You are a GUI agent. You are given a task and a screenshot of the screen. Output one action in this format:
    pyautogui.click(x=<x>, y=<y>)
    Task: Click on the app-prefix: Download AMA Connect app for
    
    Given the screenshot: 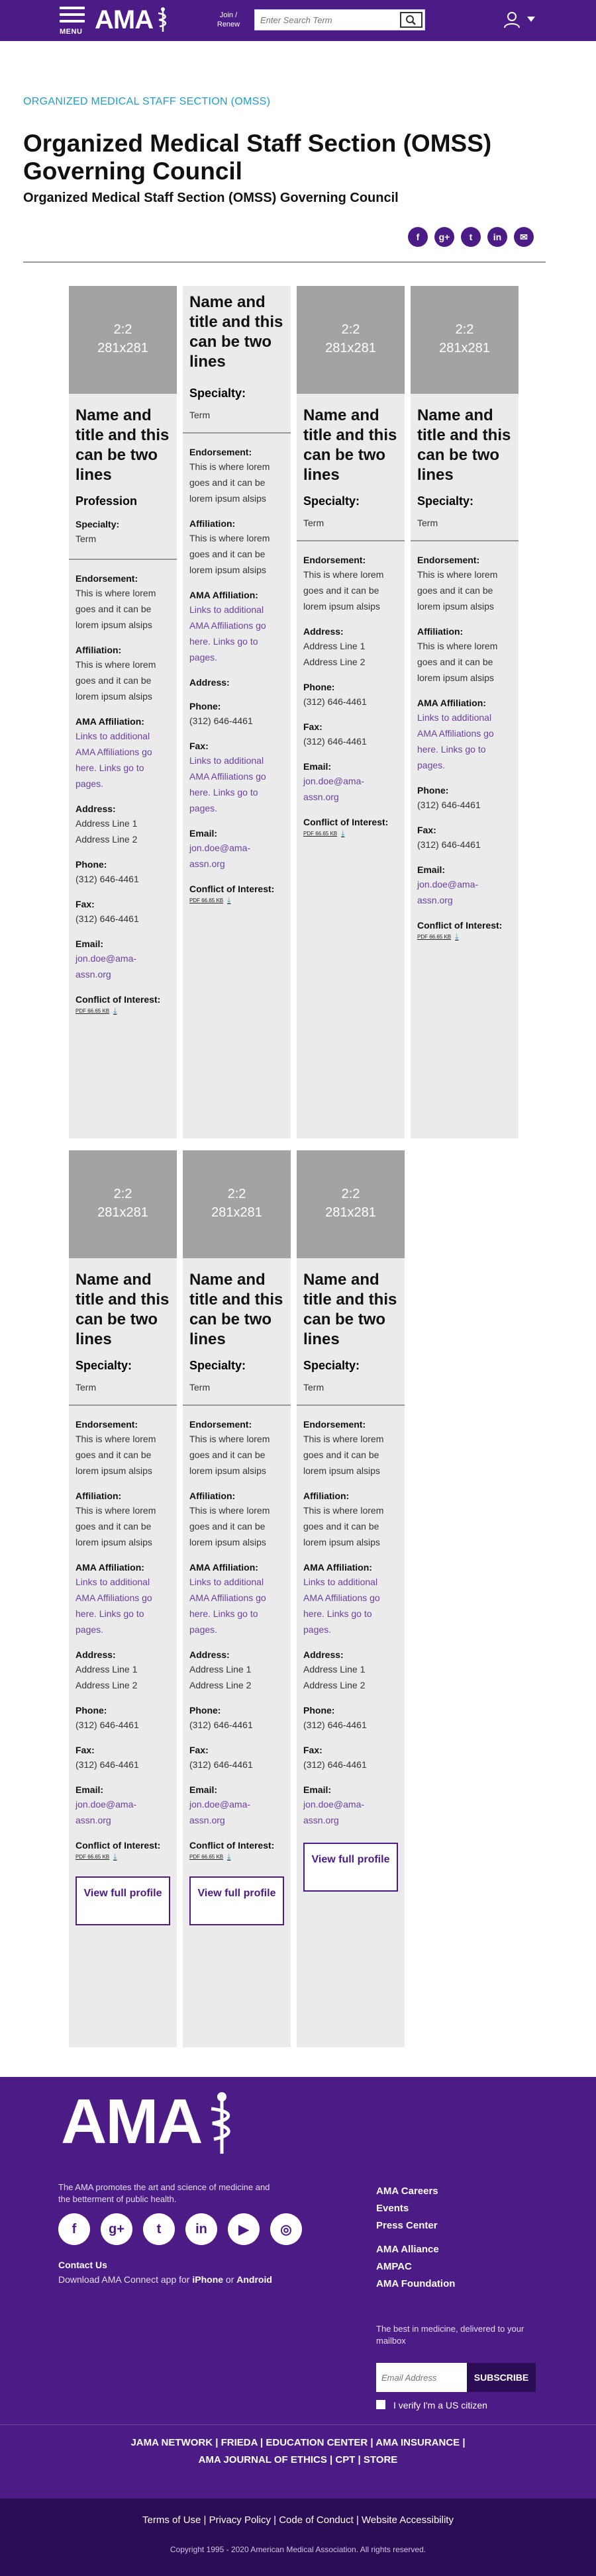 What is the action you would take?
    pyautogui.click(x=124, y=2279)
    